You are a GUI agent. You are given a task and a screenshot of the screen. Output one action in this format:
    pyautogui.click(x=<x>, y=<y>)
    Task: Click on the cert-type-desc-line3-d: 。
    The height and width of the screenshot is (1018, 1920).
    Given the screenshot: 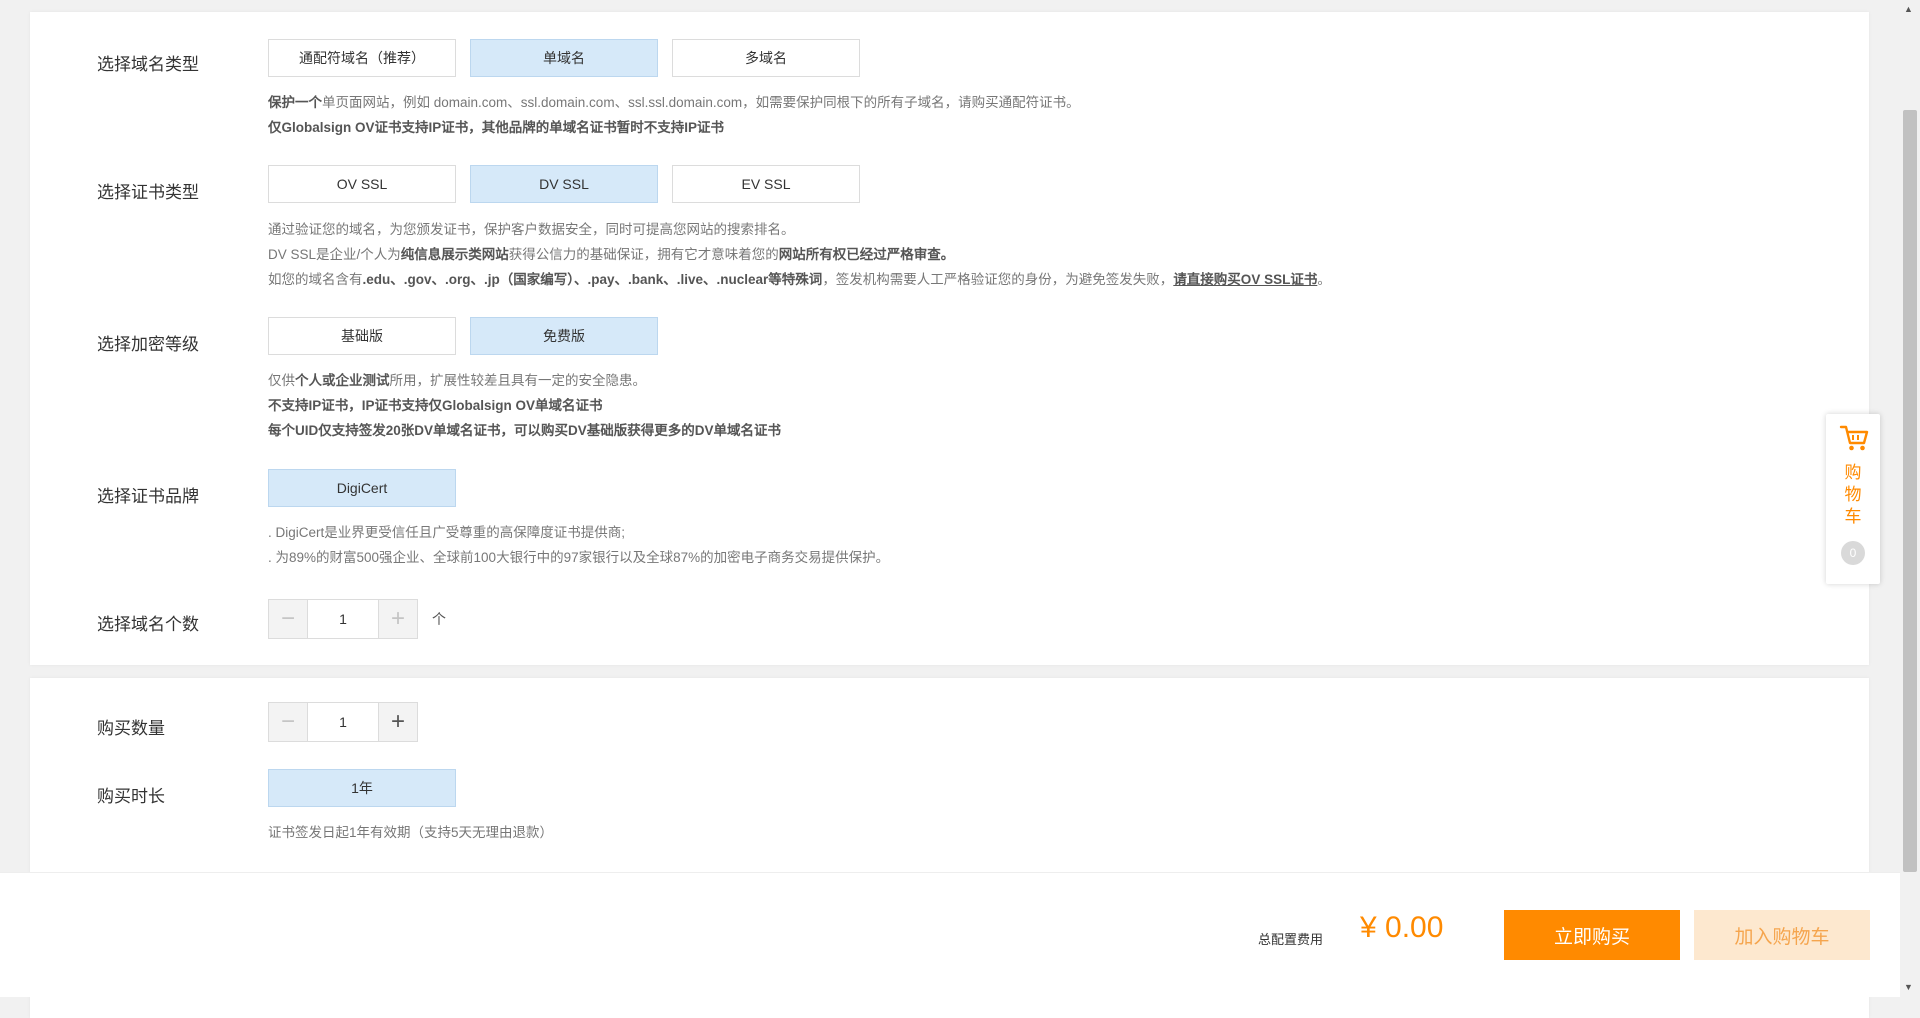 What is the action you would take?
    pyautogui.click(x=1324, y=279)
    